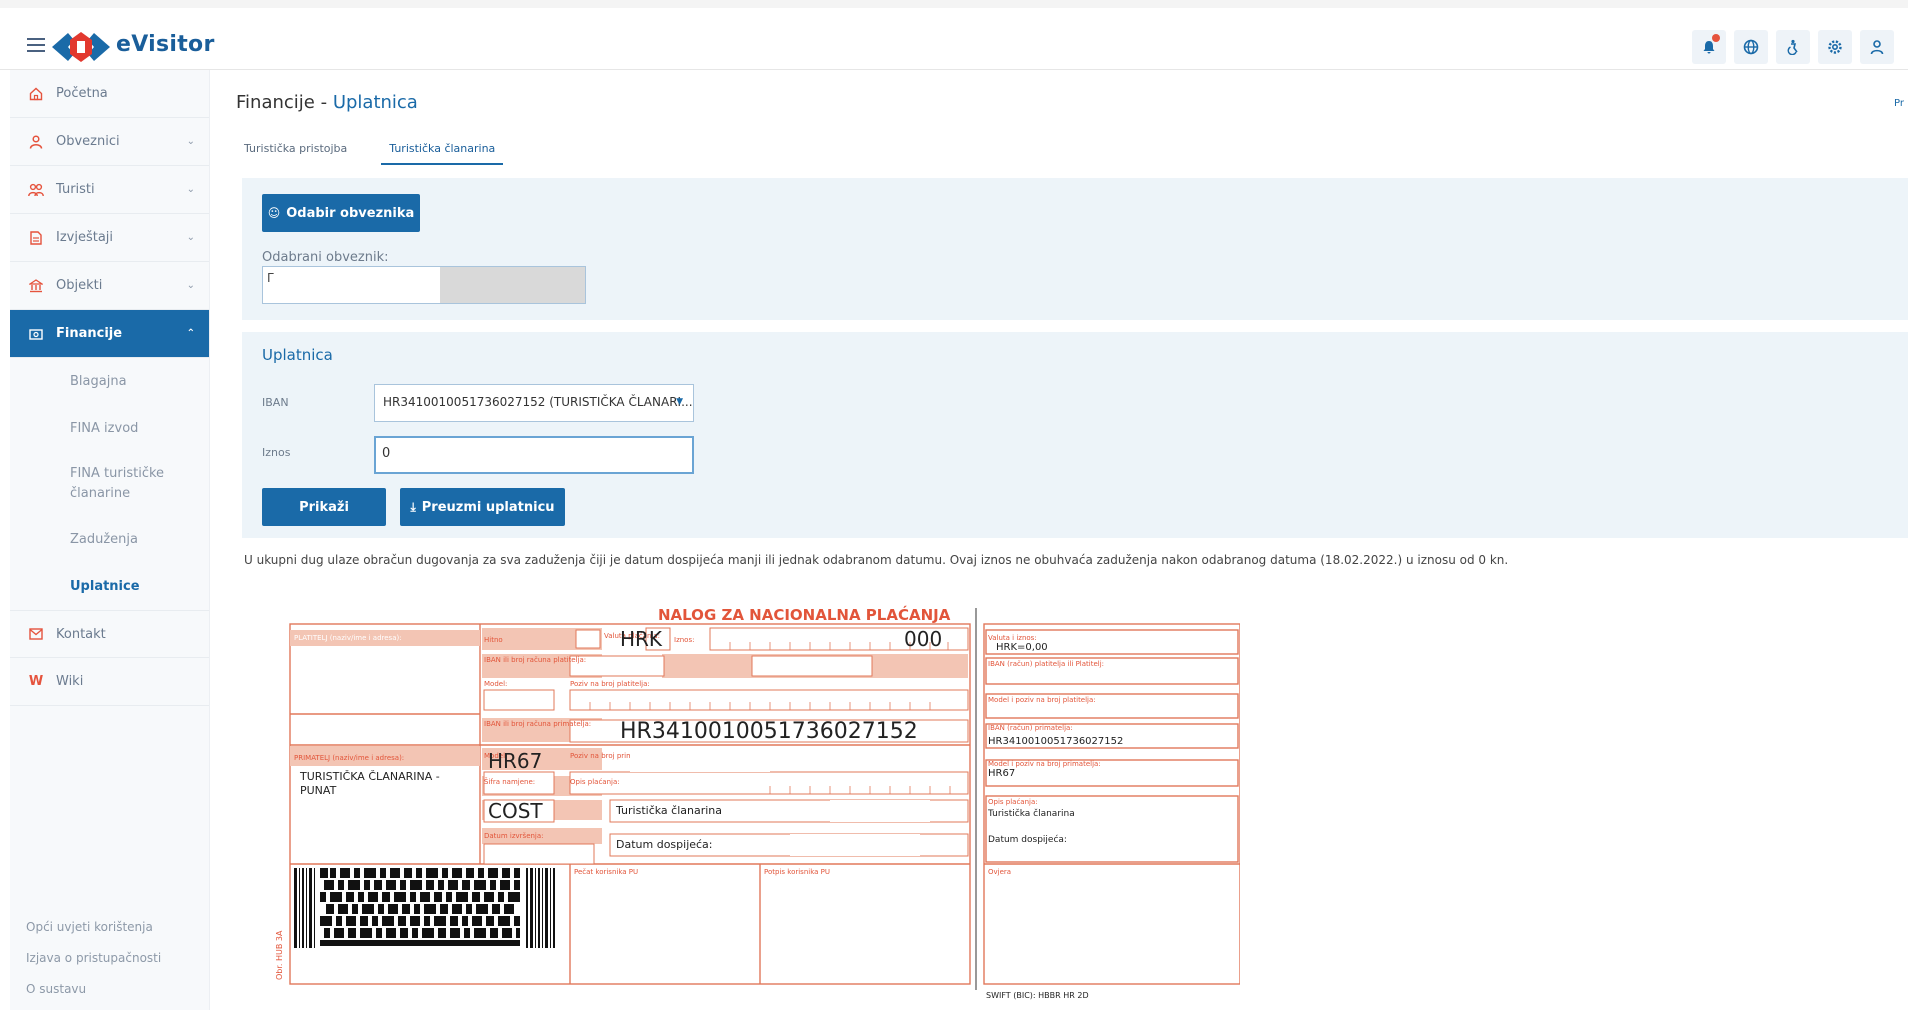  I want to click on datum-izvrsenja-label: Datum izvršenja:, so click(514, 836).